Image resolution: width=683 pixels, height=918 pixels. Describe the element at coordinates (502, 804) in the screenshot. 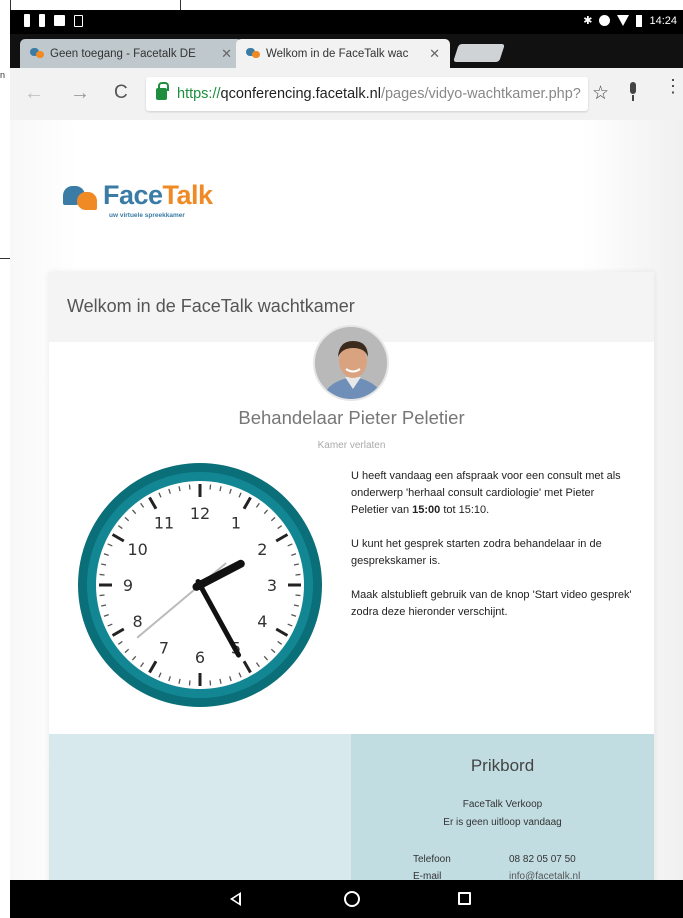

I see `prikbord-line: FaceTalk Verkoop` at that location.